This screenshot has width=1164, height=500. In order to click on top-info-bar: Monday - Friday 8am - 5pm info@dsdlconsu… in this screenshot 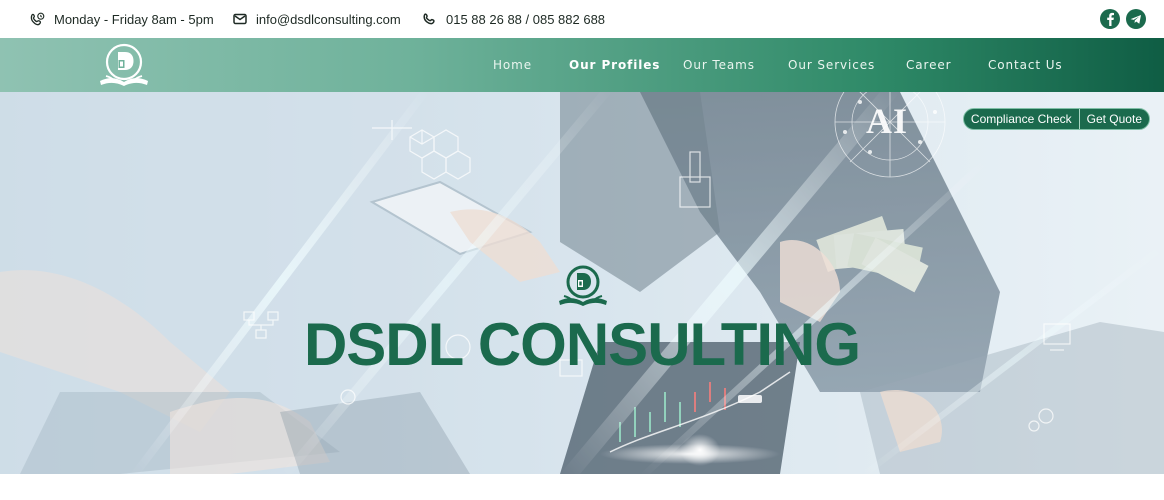, I will do `click(582, 19)`.